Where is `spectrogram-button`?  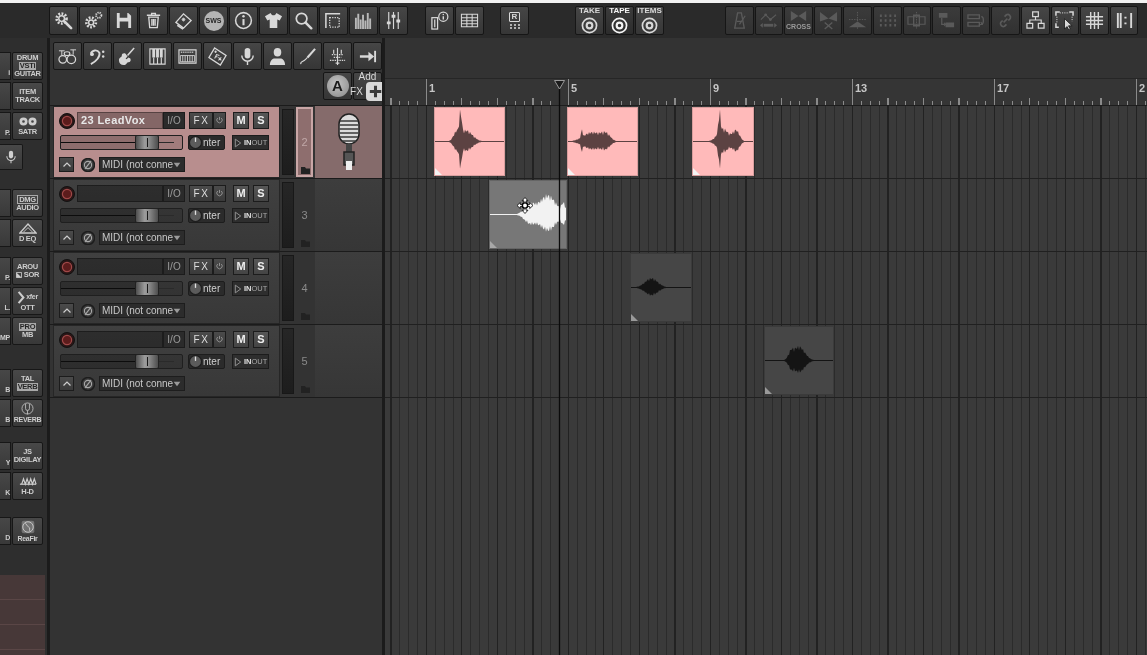 spectrogram-button is located at coordinates (363, 20).